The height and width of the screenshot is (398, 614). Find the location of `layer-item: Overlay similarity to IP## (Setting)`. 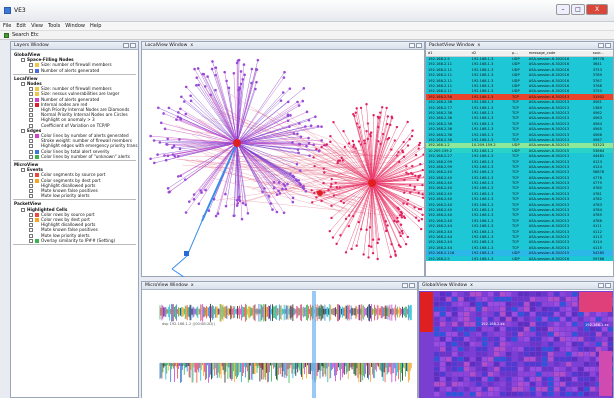

layer-item: Overlay similarity to IP## (Setting) is located at coordinates (72, 240).